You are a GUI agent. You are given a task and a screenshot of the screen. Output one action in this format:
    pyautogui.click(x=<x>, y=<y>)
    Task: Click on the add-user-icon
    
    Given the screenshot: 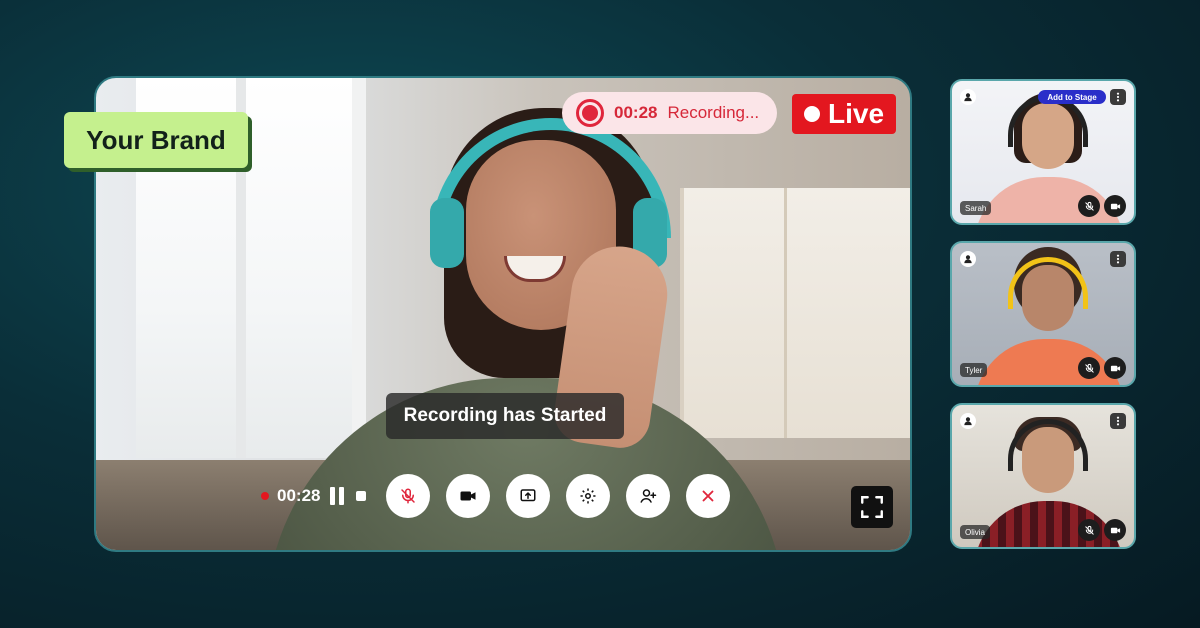 What is the action you would take?
    pyautogui.click(x=648, y=496)
    